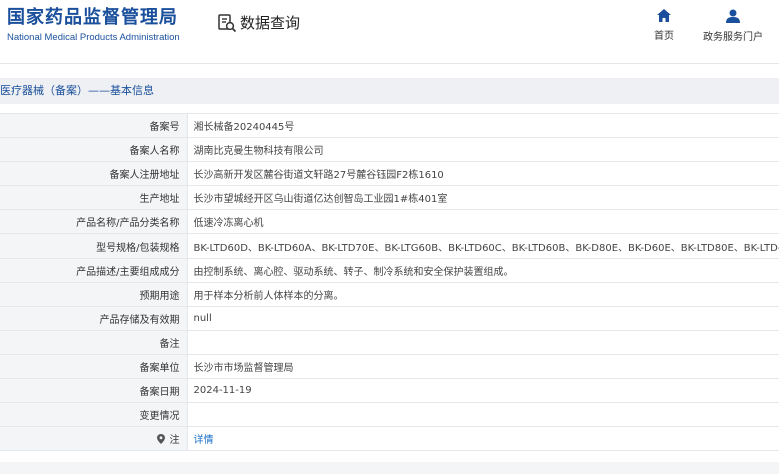 This screenshot has height=474, width=779. What do you see at coordinates (389, 91) in the screenshot?
I see `breadcrumb: 医疗器械（备案）——基本信息` at bounding box center [389, 91].